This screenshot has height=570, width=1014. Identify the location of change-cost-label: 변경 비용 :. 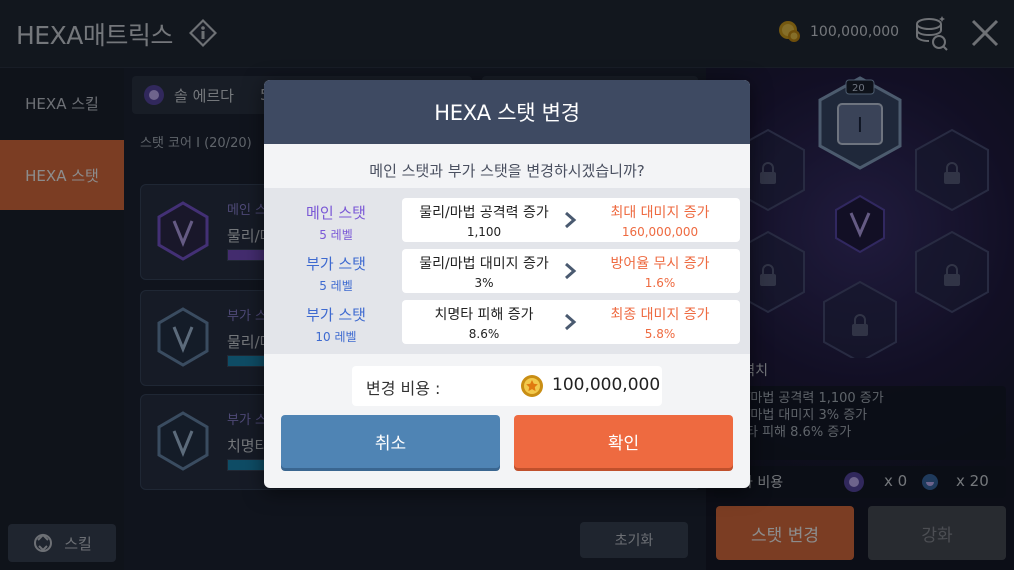
(403, 388).